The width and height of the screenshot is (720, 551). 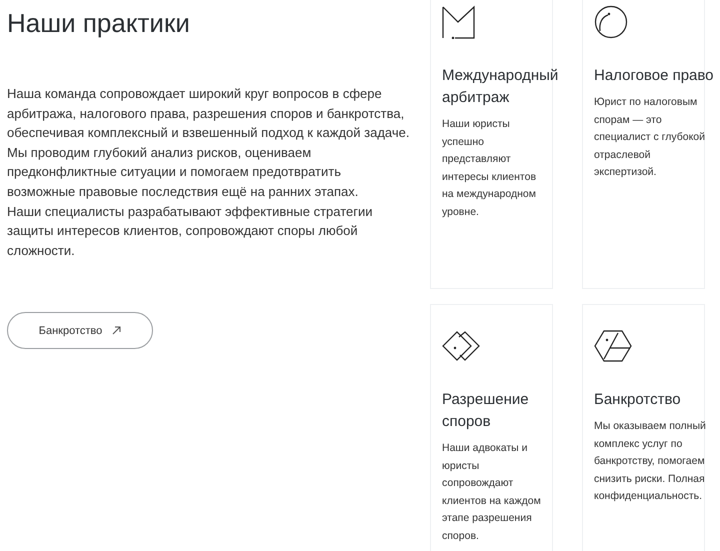 I want to click on circle-icon, so click(x=611, y=22).